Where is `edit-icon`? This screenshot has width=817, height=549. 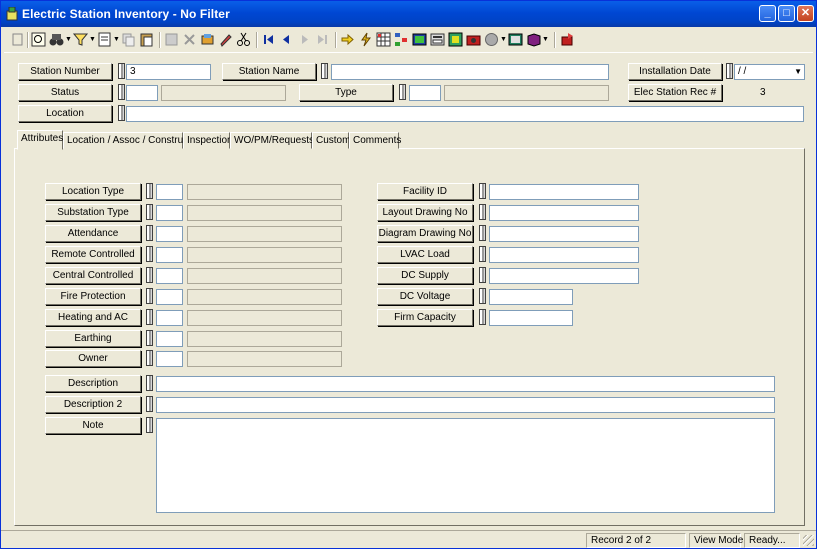 edit-icon is located at coordinates (207, 39).